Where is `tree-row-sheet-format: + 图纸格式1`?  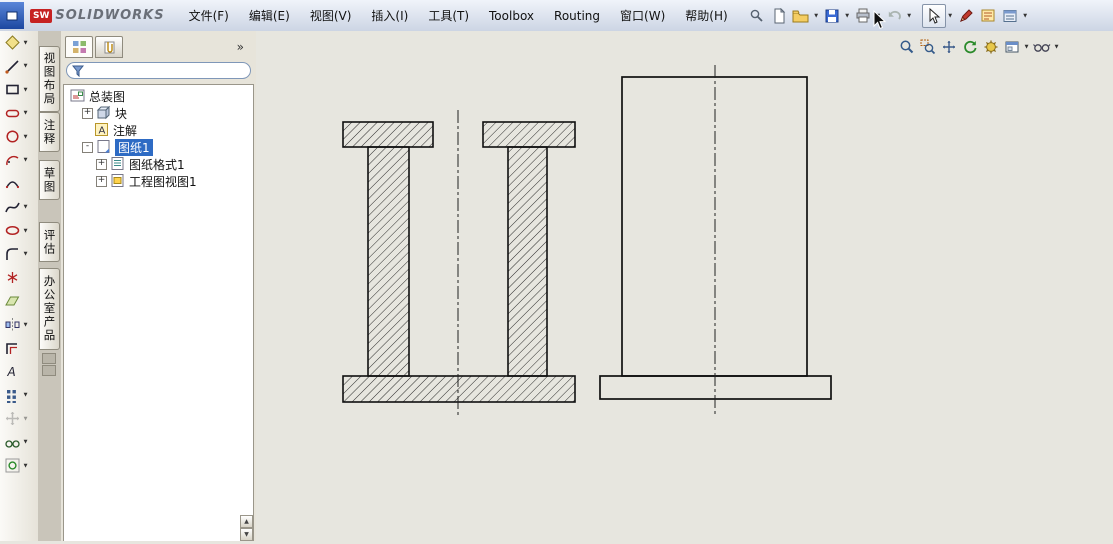
tree-row-sheet-format: + 图纸格式1 is located at coordinates (158, 164).